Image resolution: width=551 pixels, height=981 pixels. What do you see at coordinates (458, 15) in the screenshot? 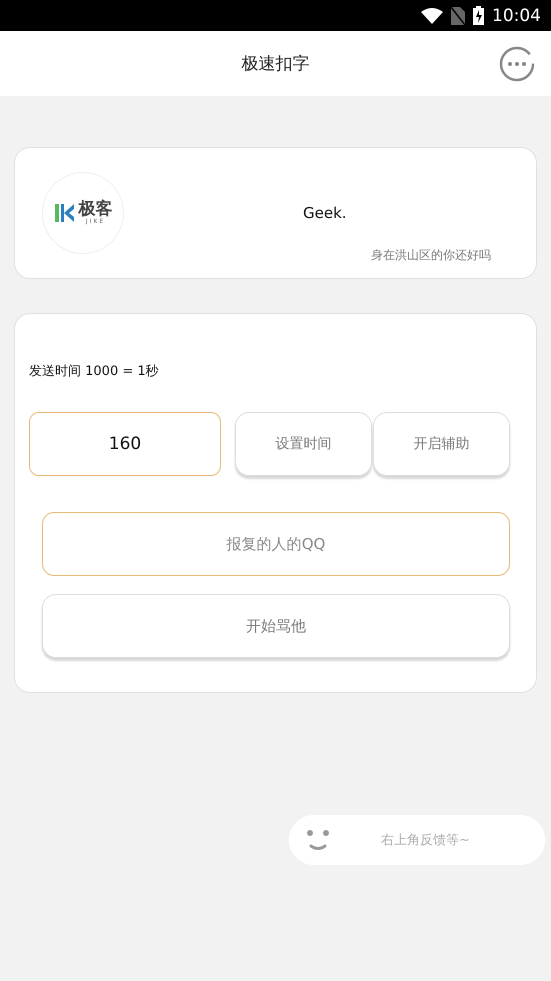
I see `no-sim-icon` at bounding box center [458, 15].